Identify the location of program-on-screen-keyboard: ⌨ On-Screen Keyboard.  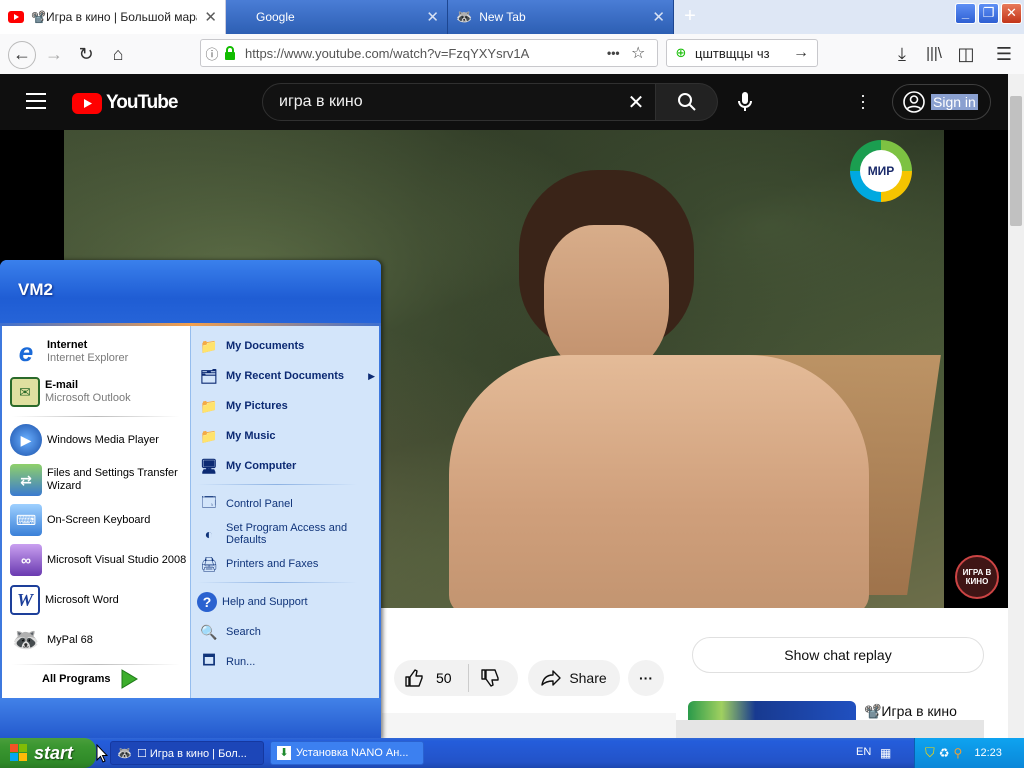
(96, 520).